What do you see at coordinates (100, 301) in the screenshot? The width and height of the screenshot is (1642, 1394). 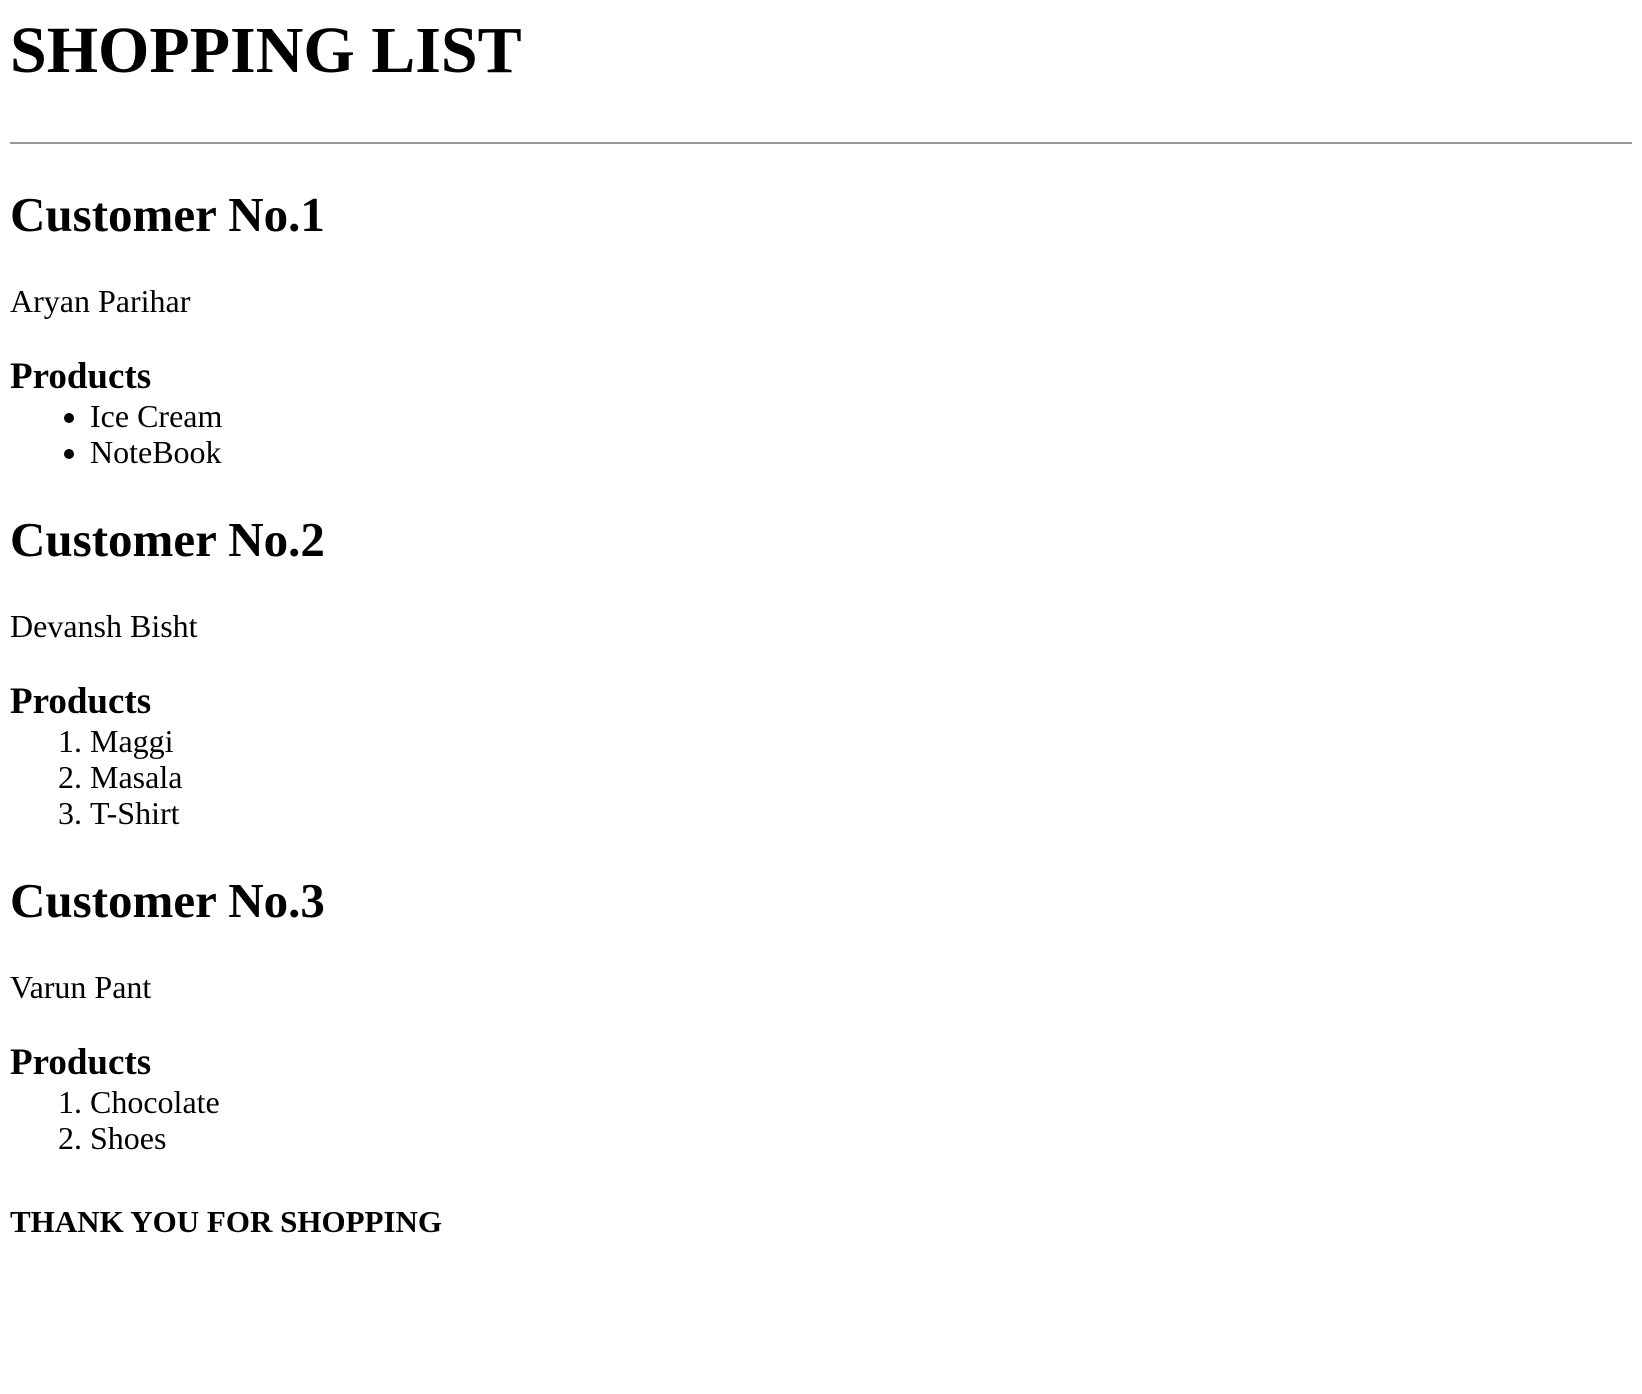 I see `customer-name: Aryan Parihar` at bounding box center [100, 301].